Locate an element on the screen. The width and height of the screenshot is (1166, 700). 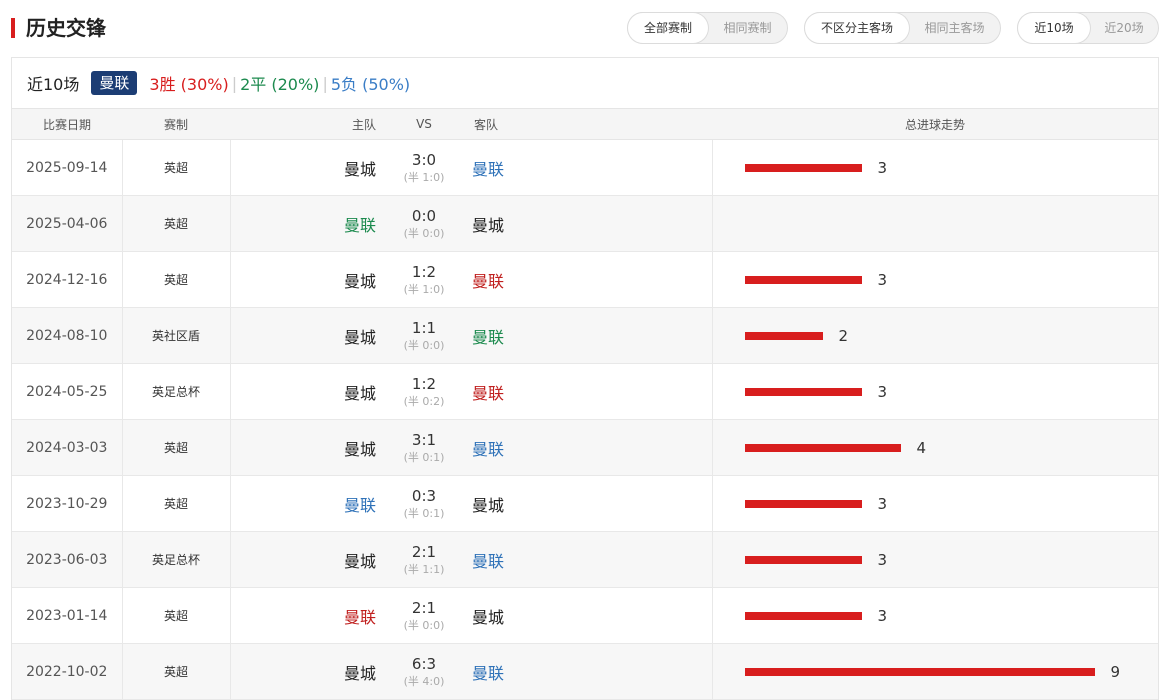
col-date: 比赛日期 is located at coordinates (67, 124).